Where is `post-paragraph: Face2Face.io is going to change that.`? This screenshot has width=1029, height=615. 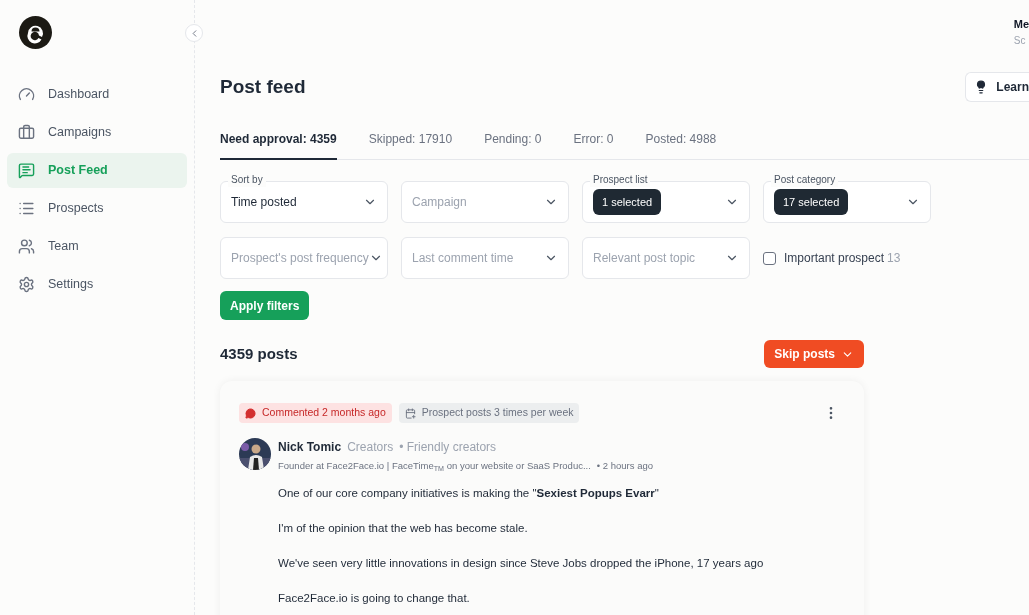 post-paragraph: Face2Face.io is going to change that. is located at coordinates (374, 599).